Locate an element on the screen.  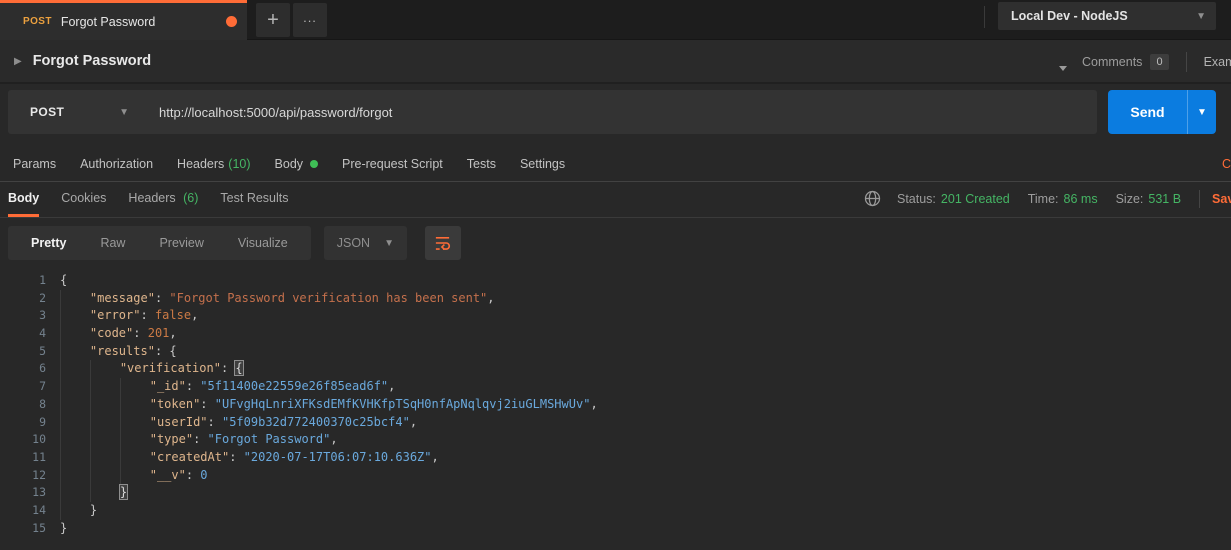
status-label: Status: is located at coordinates (916, 198).